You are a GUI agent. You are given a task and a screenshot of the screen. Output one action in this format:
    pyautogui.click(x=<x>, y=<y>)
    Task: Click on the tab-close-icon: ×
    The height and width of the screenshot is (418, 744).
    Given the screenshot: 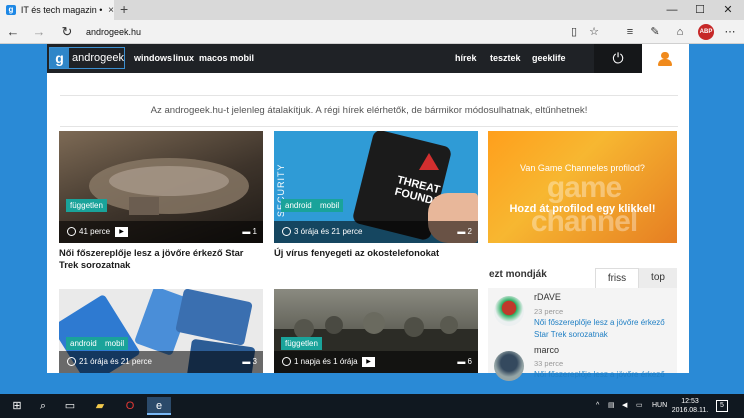 What is the action you would take?
    pyautogui.click(x=111, y=10)
    